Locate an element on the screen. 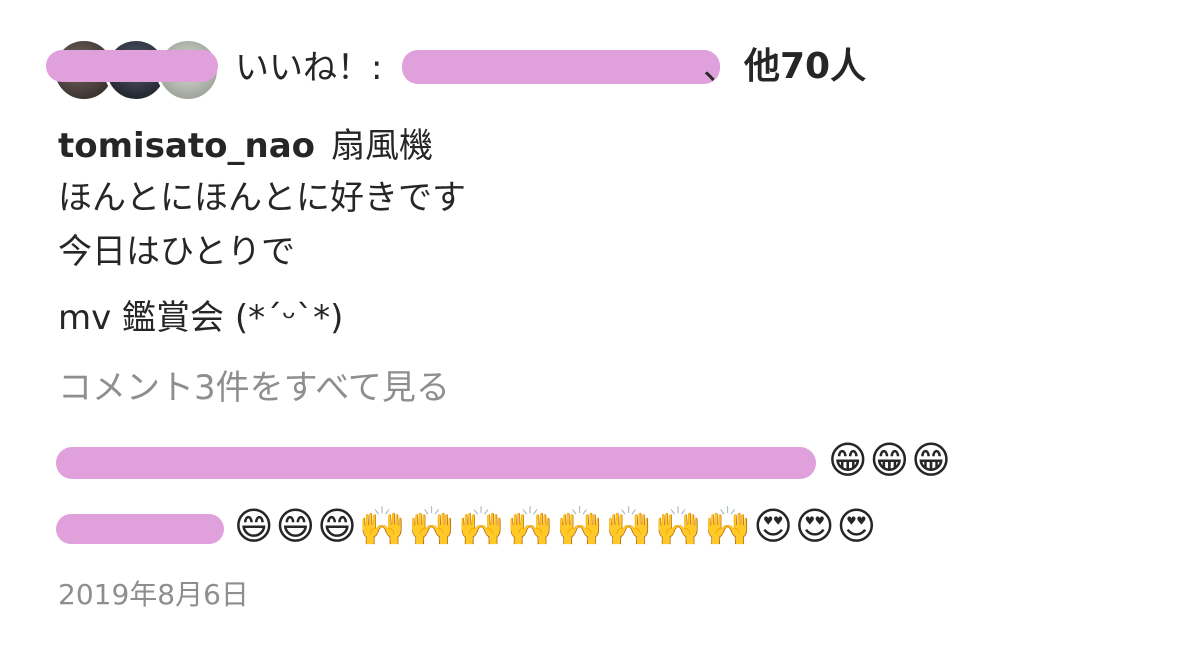 This screenshot has width=1200, height=663. comment-text: 😁😁😁 is located at coordinates (890, 460).